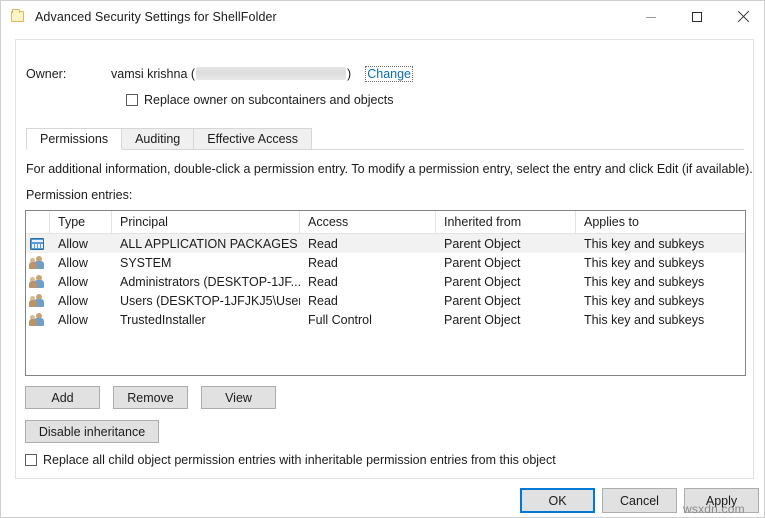 This screenshot has width=765, height=518. Describe the element at coordinates (368, 222) in the screenshot. I see `column-header-access: Access` at that location.